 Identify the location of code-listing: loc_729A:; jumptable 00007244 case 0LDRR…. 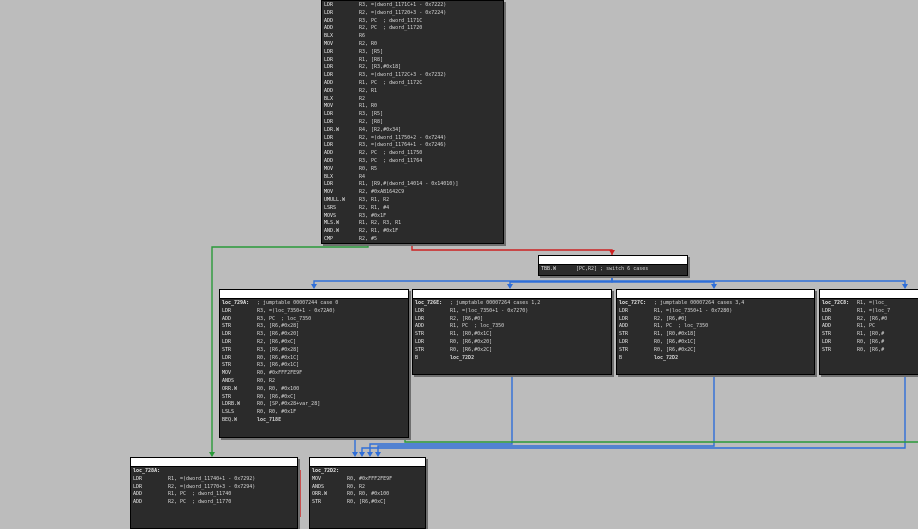
(314, 362).